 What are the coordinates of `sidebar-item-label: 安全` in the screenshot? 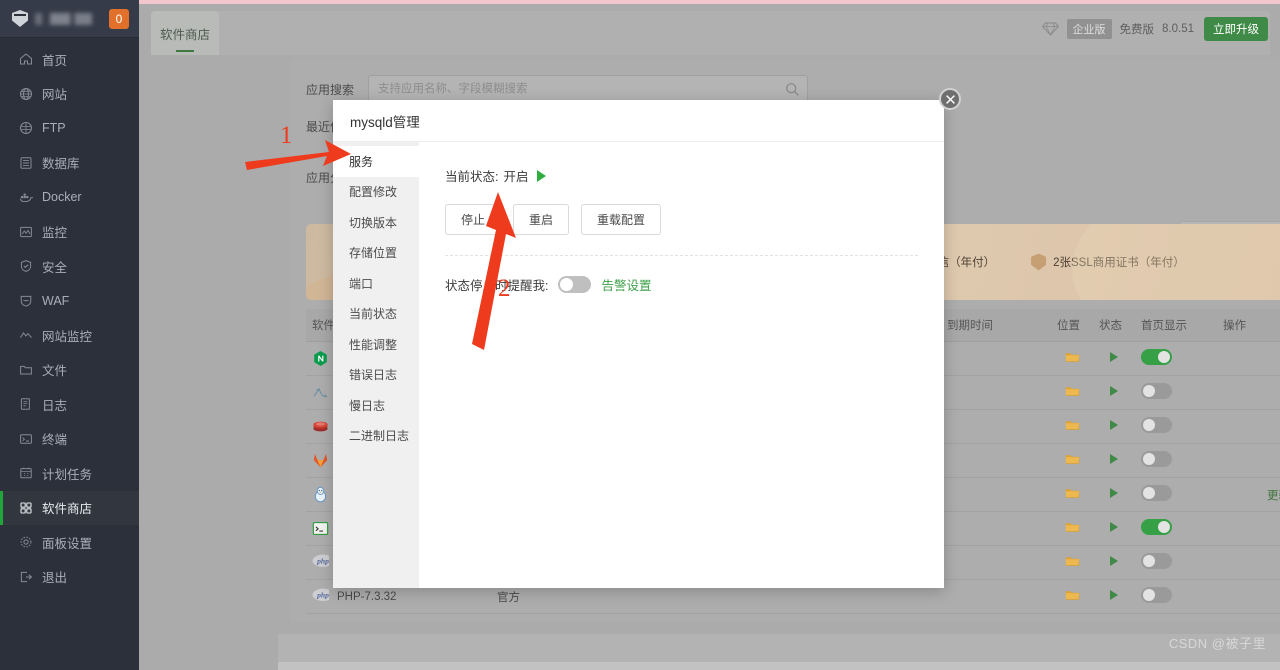 It's located at (55, 267).